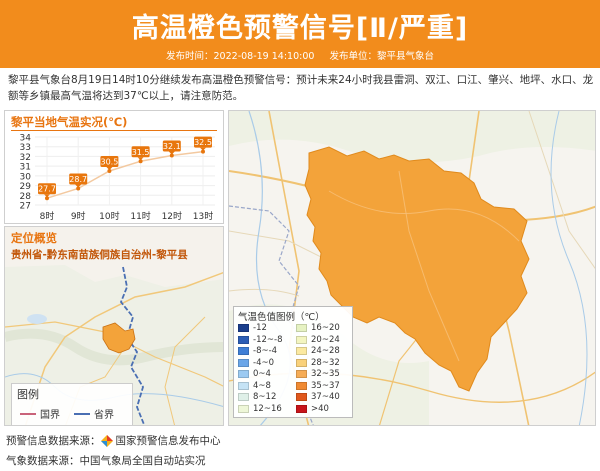  What do you see at coordinates (264, 362) in the screenshot?
I see `temperature-legend-label: -4~0` at bounding box center [264, 362].